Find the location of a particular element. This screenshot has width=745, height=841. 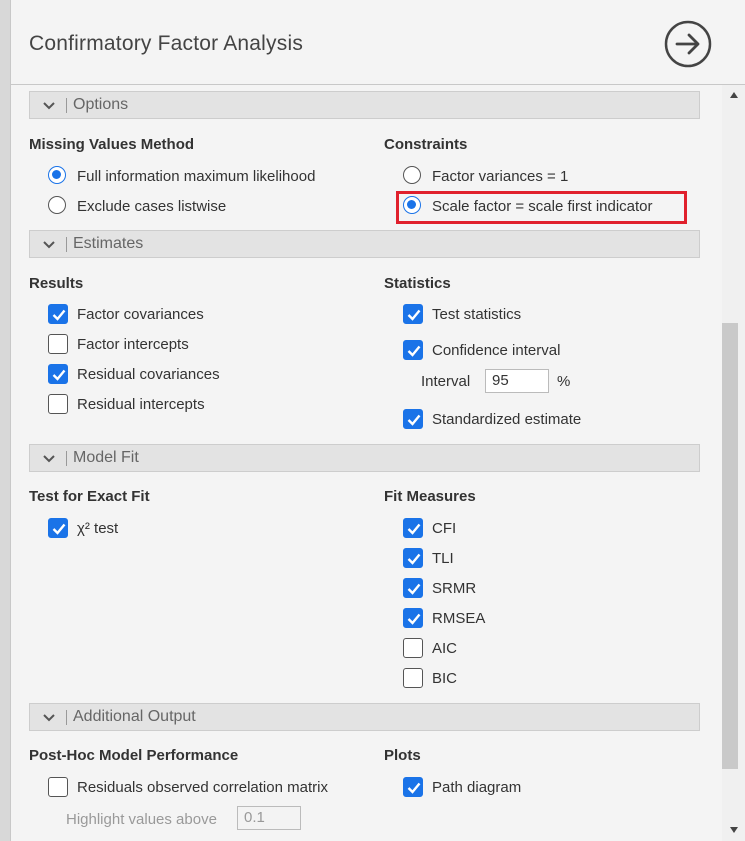

checkbox-label: χ² test is located at coordinates (98, 528).